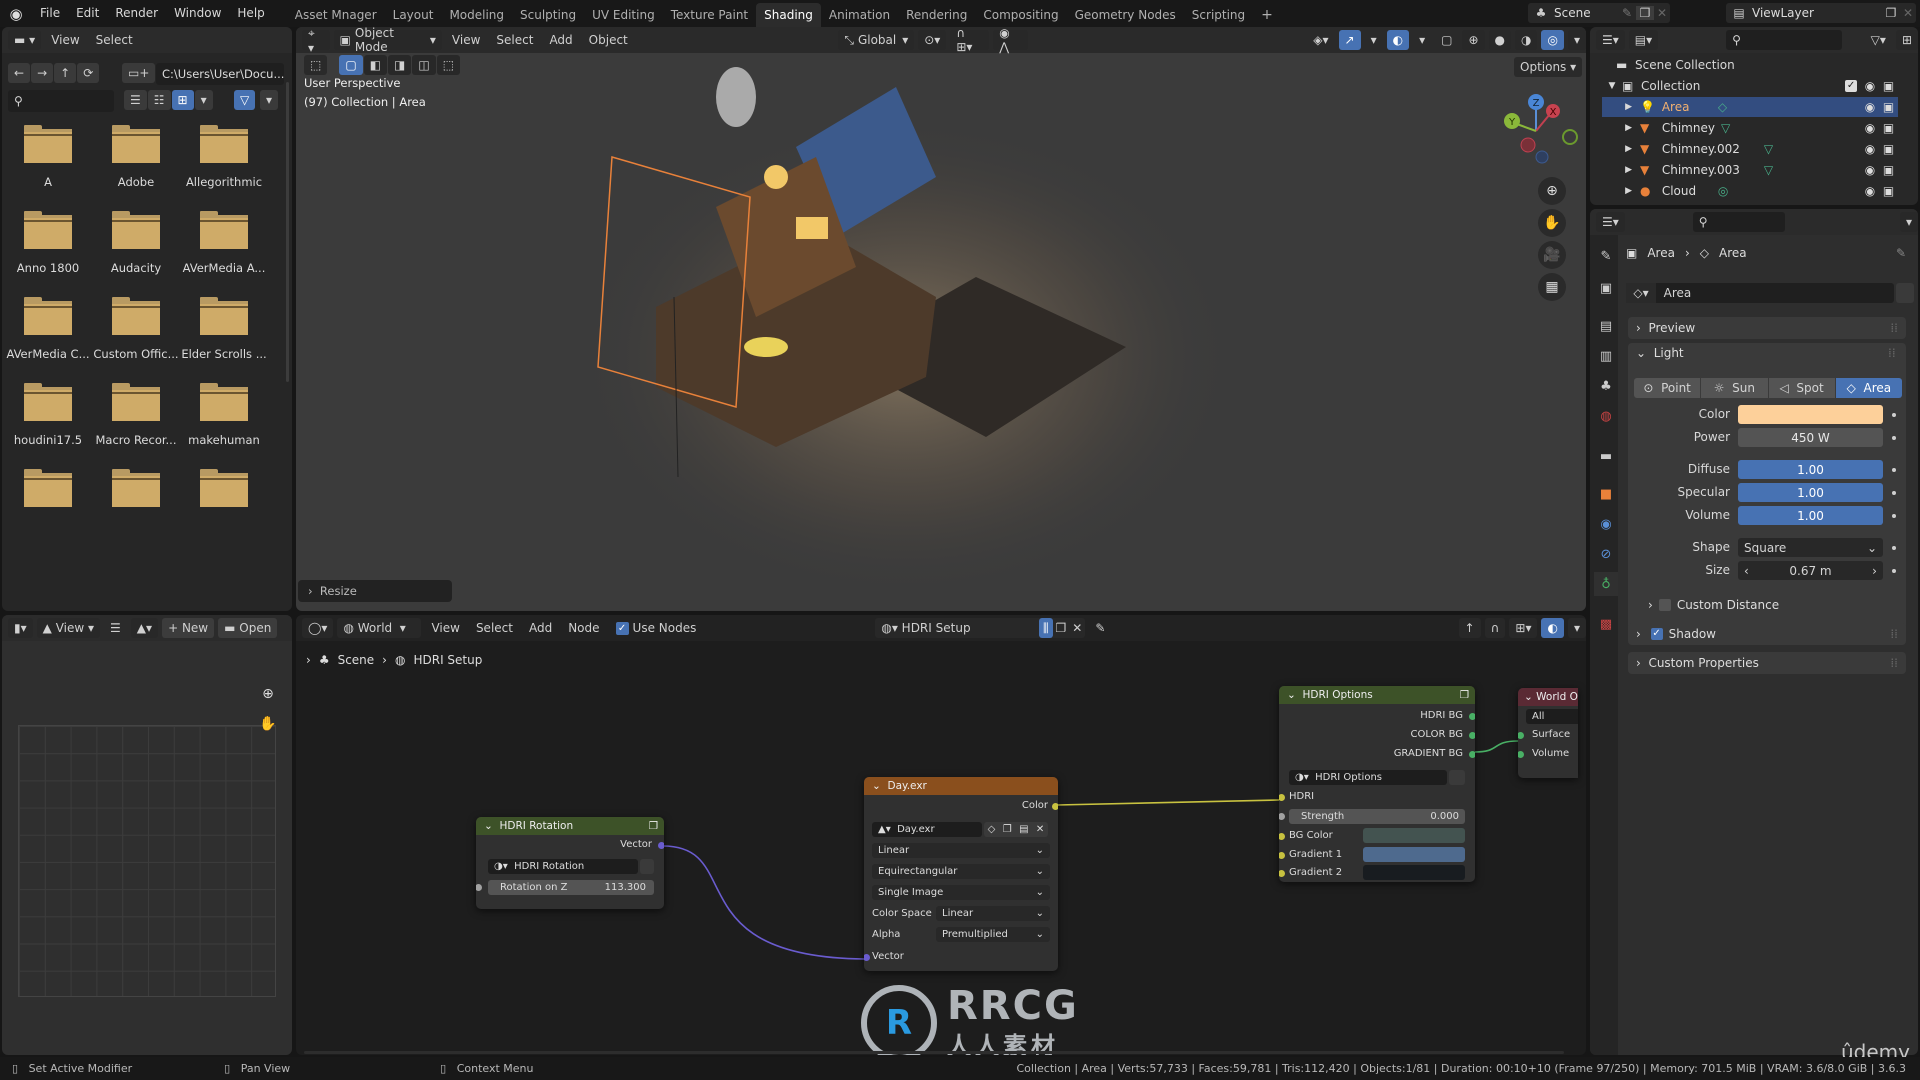 The height and width of the screenshot is (1080, 1920). I want to click on tab-rendering: Rendering, so click(936, 15).